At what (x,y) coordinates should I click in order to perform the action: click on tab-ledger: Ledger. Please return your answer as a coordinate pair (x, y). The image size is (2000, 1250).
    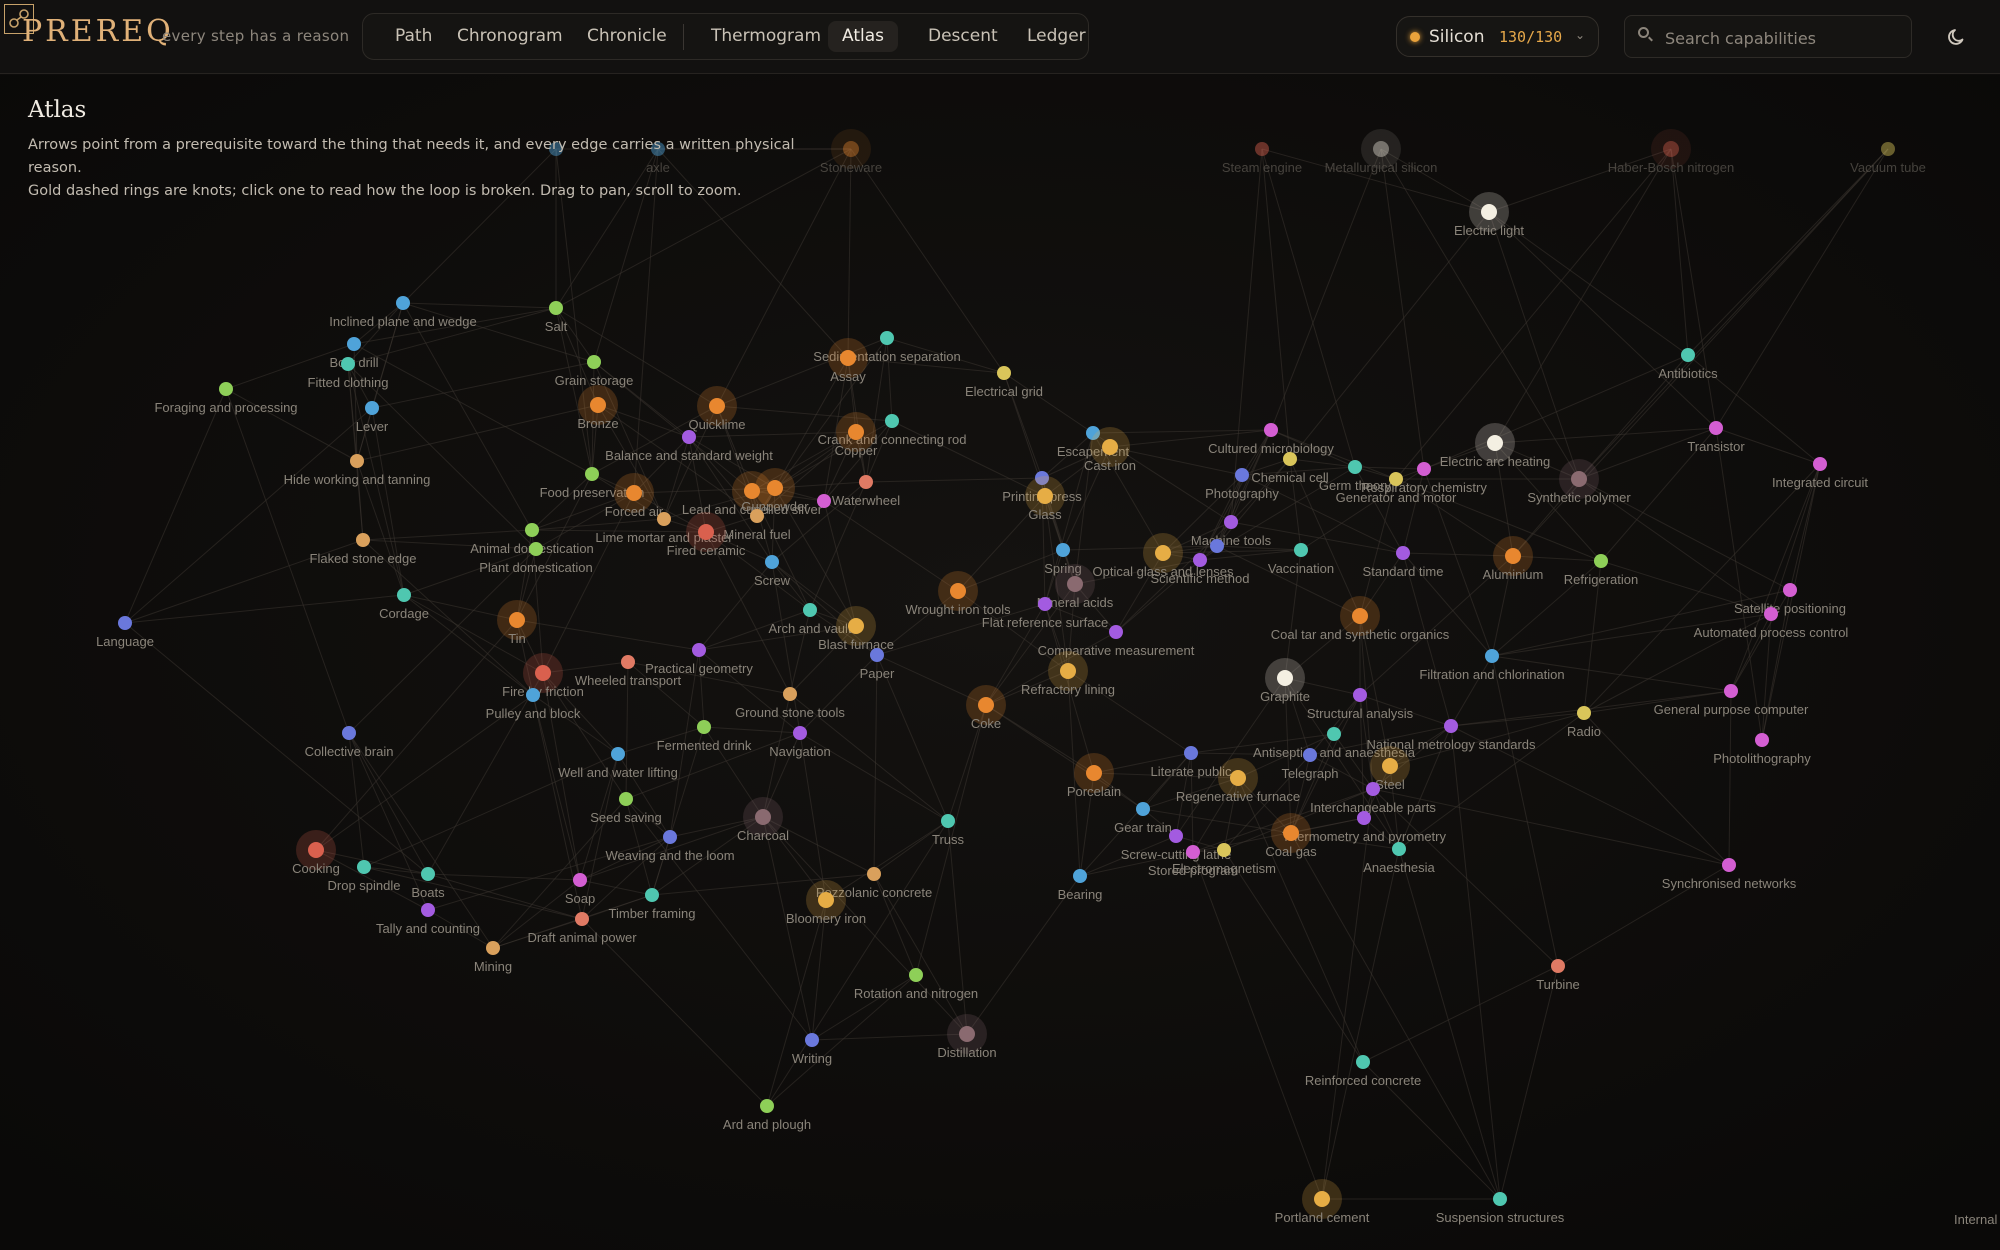
    Looking at the image, I should click on (1056, 36).